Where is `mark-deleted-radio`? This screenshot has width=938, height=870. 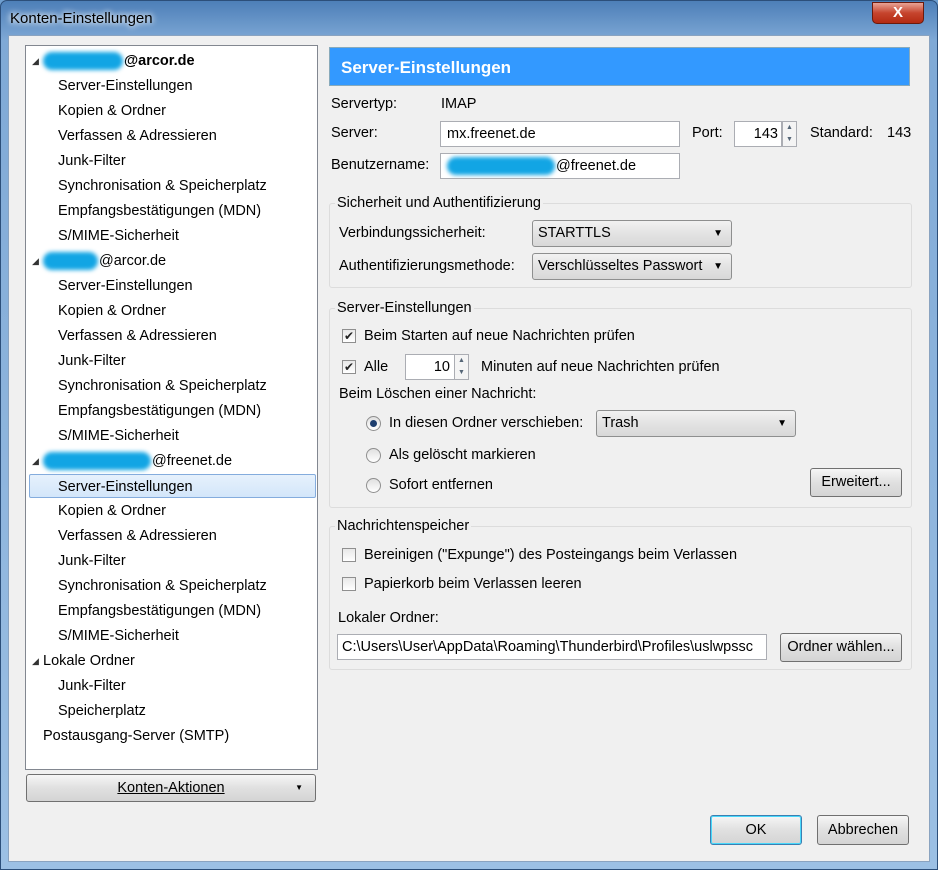
mark-deleted-radio is located at coordinates (373, 455).